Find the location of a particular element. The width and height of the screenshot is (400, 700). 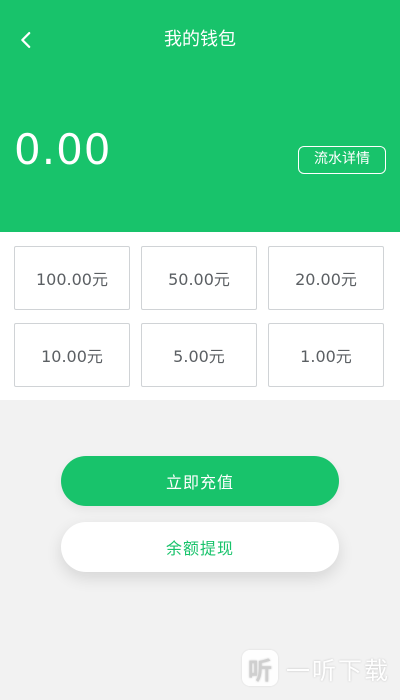

recharge-now-button: 立即充值 is located at coordinates (200, 481).